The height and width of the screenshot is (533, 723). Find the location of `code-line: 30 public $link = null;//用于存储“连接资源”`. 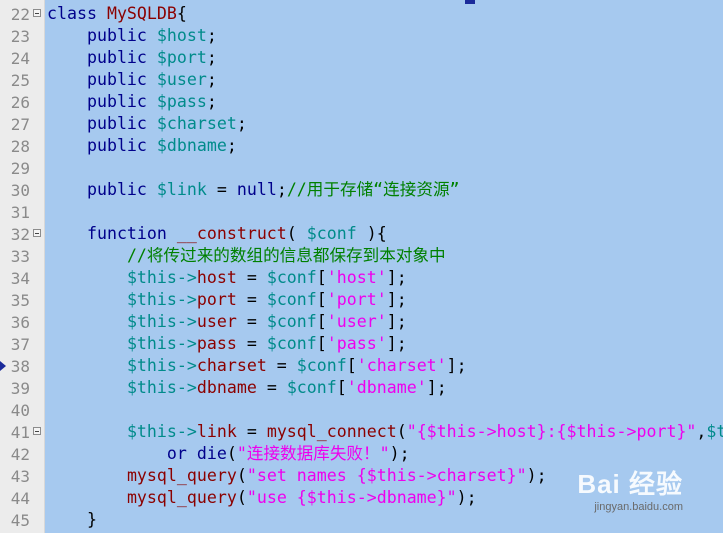

code-line: 30 public $link = null;//用于存储“连接资源” is located at coordinates (361, 190).